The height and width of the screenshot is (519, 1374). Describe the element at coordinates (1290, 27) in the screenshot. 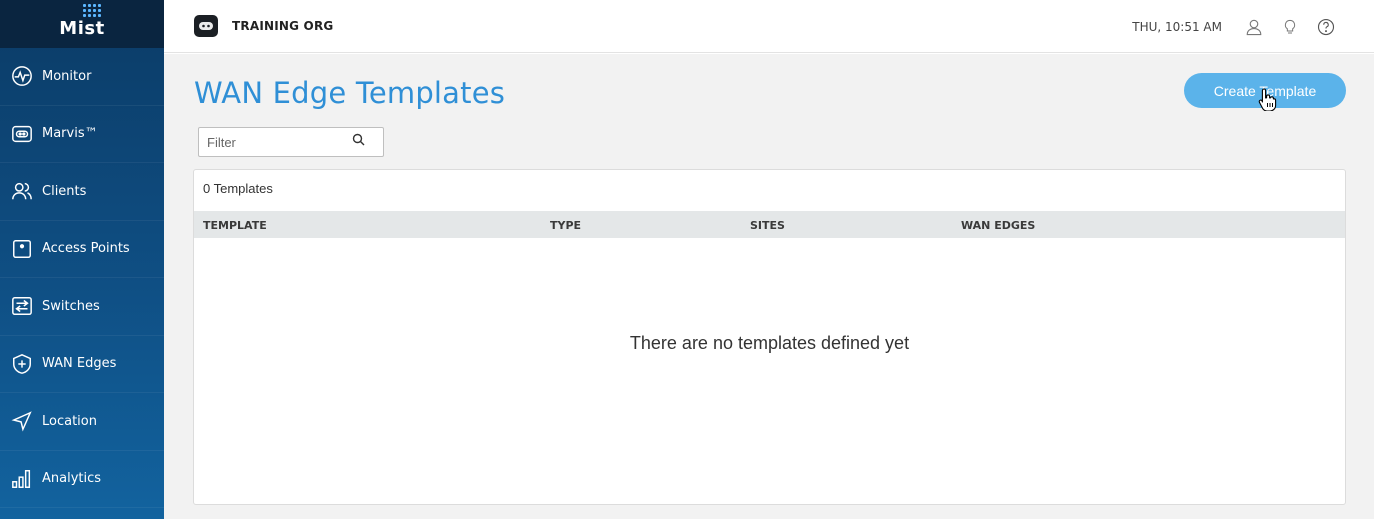

I see `lightbulb-icon` at that location.